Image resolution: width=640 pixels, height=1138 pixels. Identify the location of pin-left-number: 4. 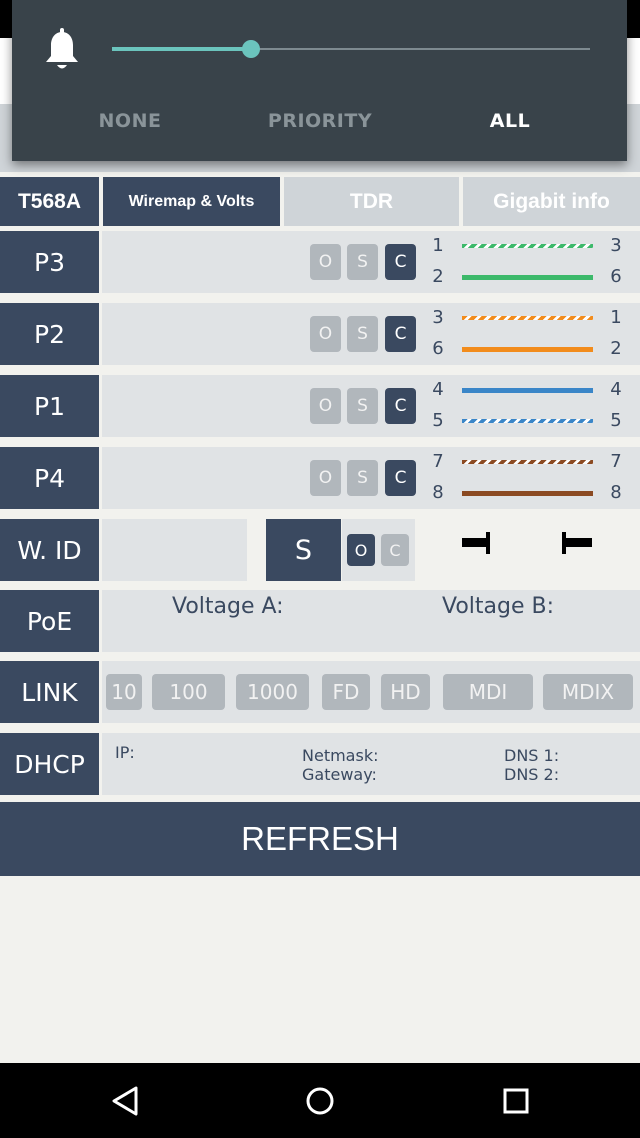
(438, 389).